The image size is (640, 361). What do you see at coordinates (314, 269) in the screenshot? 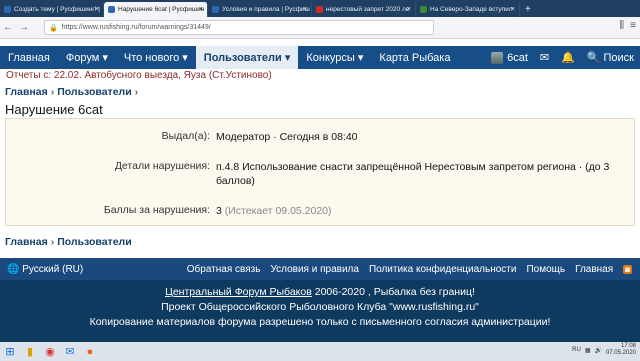
I see `footer-link: Условия и правила` at bounding box center [314, 269].